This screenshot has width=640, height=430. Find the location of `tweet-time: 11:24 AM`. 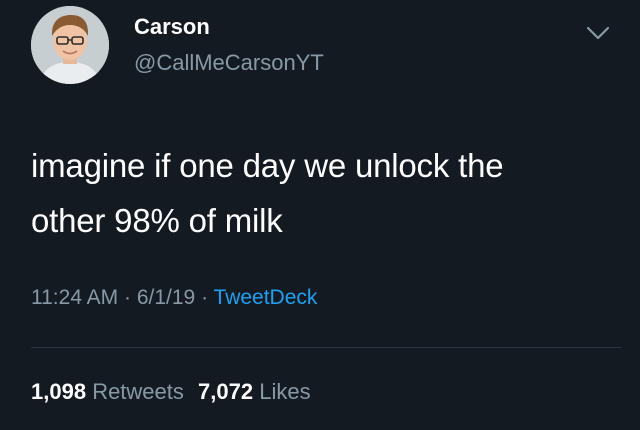

tweet-time: 11:24 AM is located at coordinates (74, 297).